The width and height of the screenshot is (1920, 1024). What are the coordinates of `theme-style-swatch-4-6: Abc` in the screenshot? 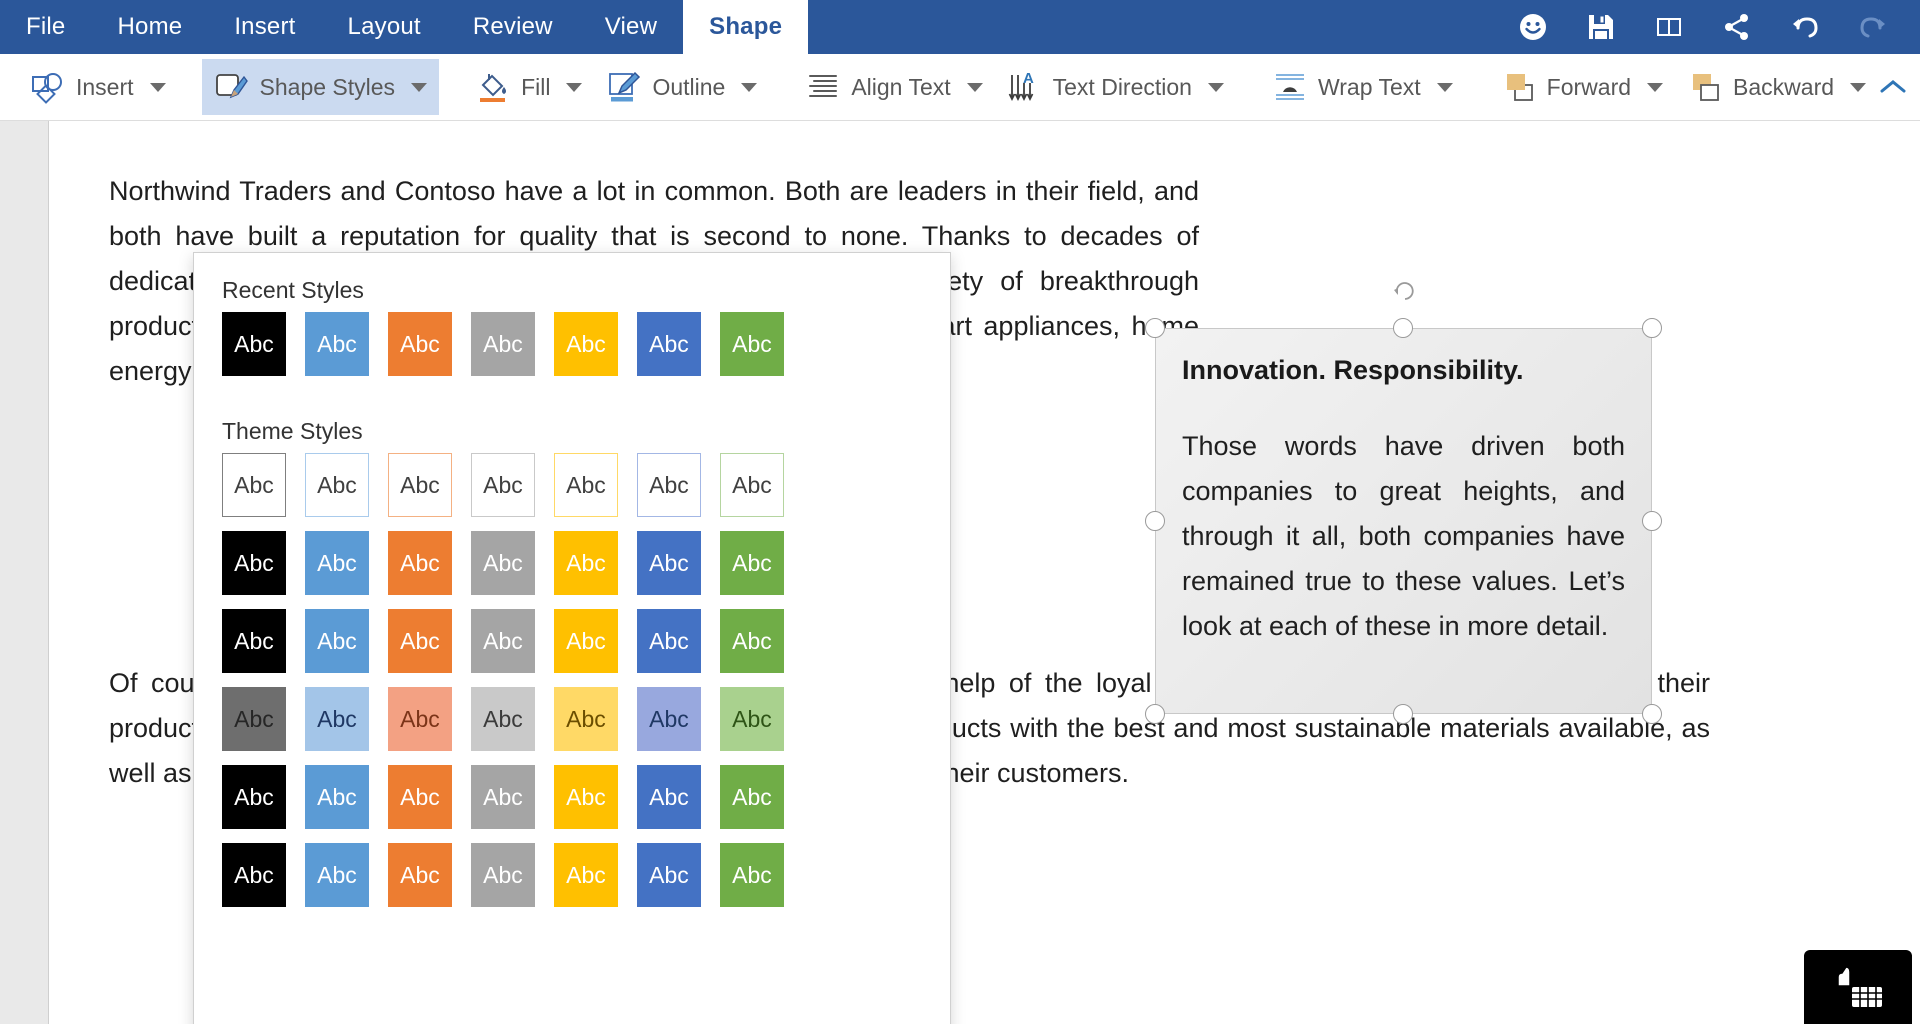 It's located at (669, 719).